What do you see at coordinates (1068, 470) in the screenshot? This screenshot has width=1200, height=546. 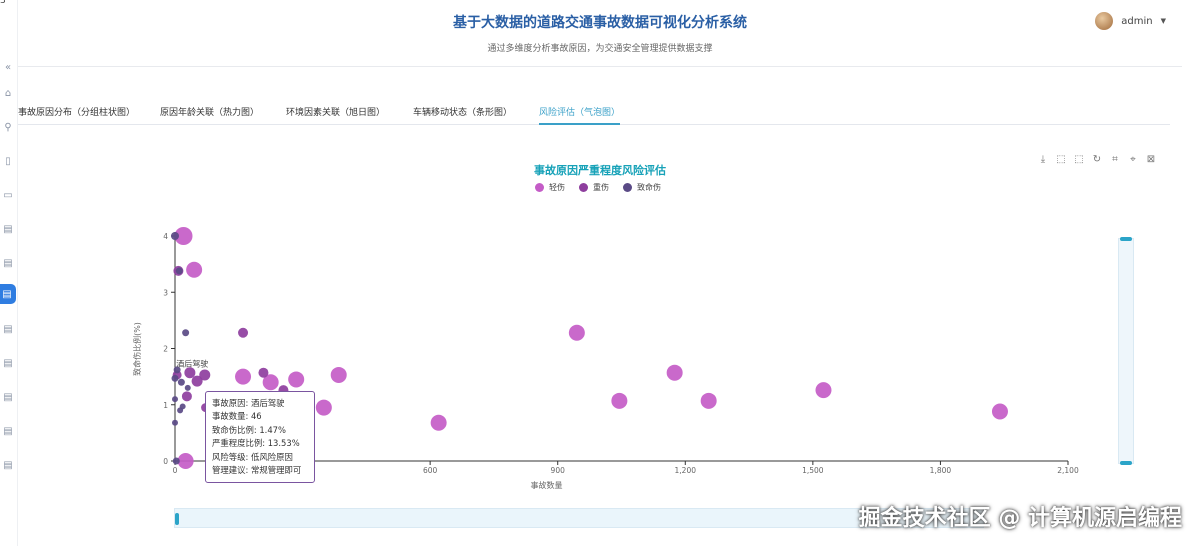 I see `x-tick-label: 2,100` at bounding box center [1068, 470].